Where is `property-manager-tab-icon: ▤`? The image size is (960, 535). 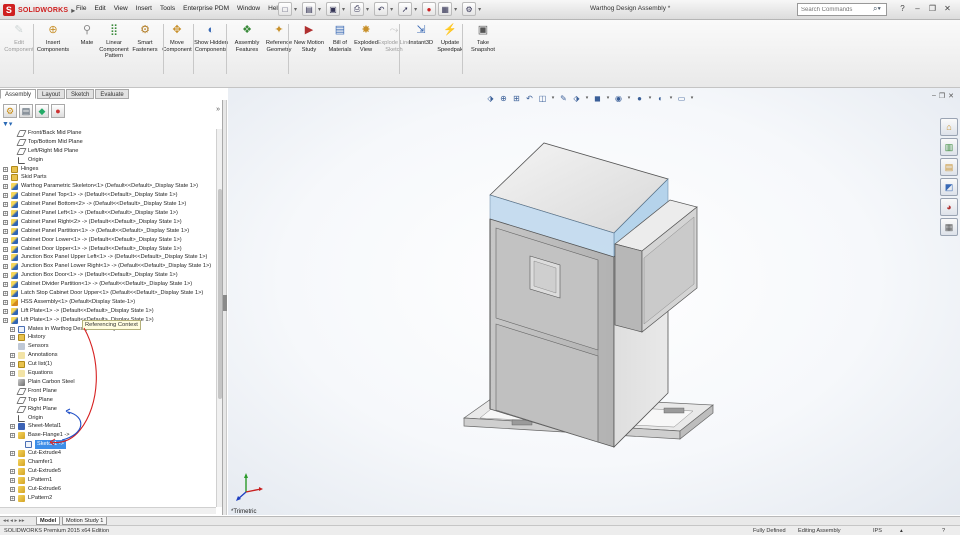
property-manager-tab-icon: ▤ is located at coordinates (26, 111).